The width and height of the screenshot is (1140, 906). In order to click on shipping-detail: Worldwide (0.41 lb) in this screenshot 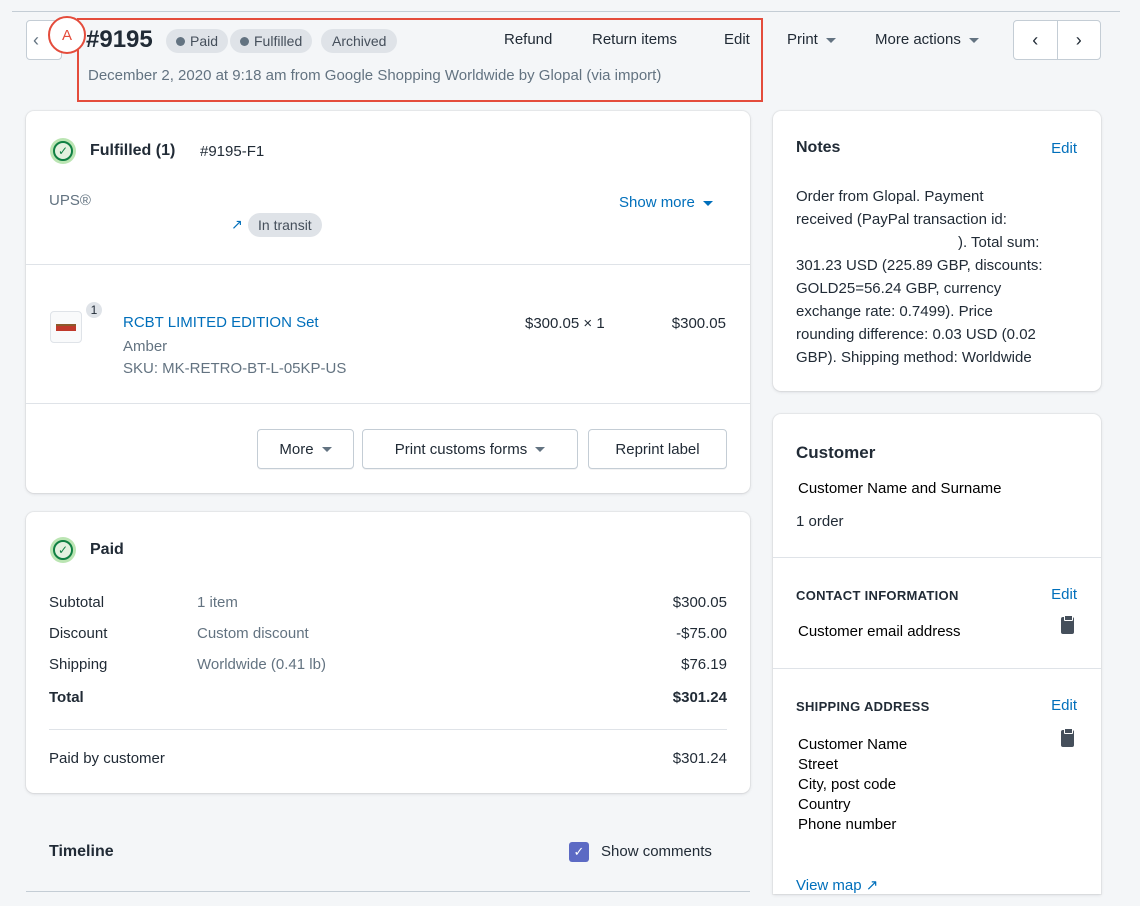, I will do `click(261, 664)`.